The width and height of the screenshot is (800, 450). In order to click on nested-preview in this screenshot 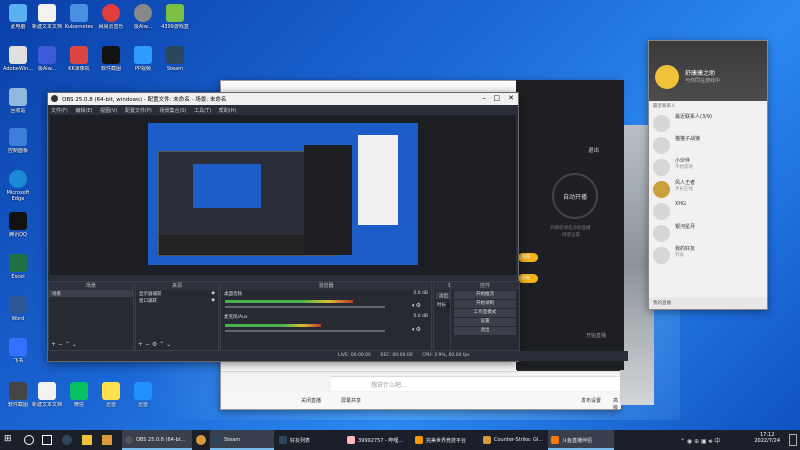, I will do `click(227, 186)`.